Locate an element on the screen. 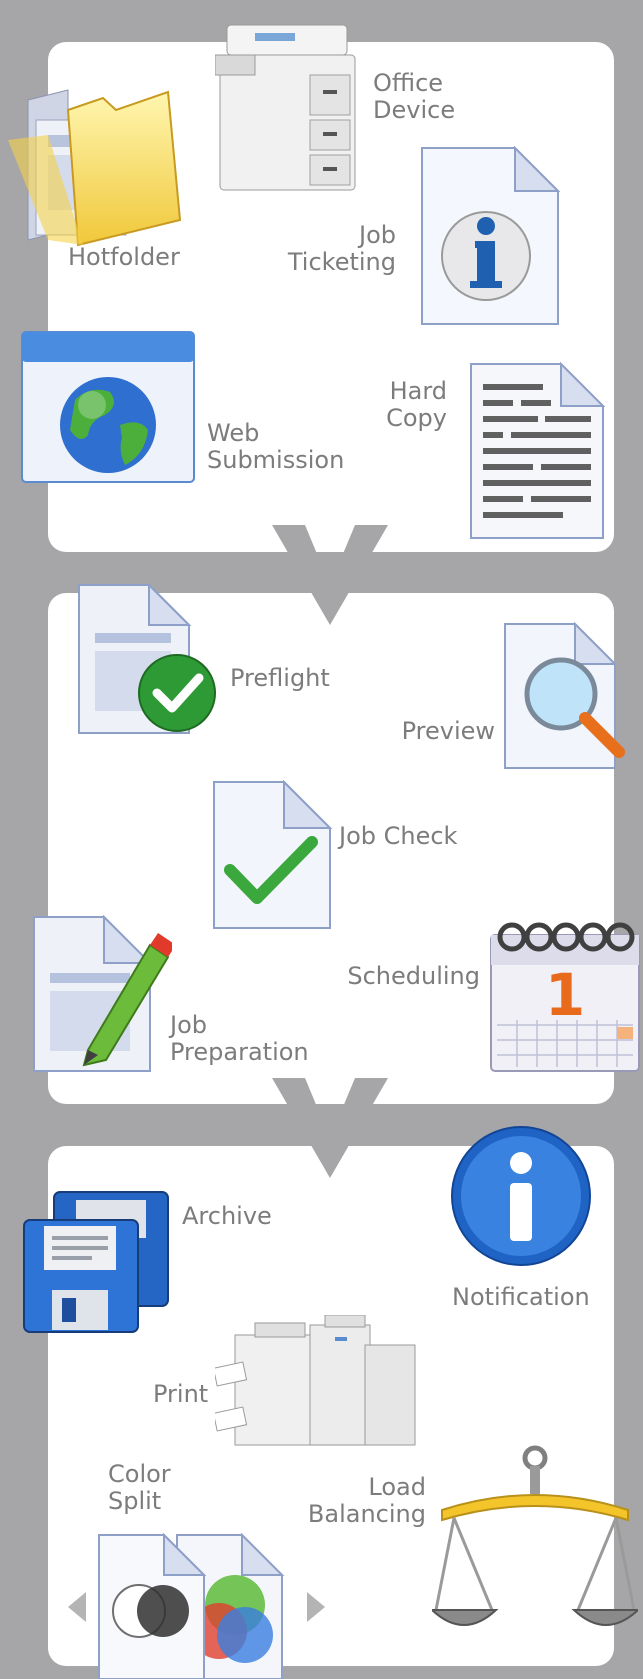 The image size is (643, 1679). folder-icon is located at coordinates (95, 168).